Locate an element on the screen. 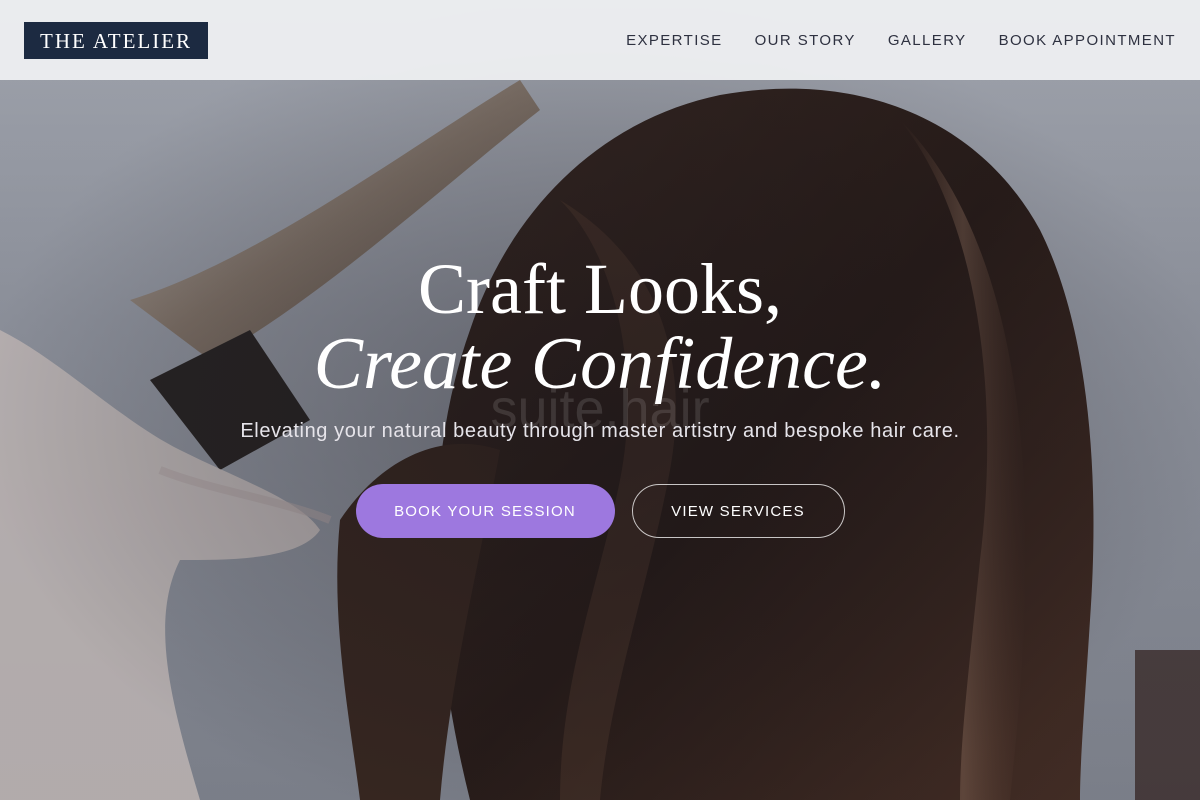 The height and width of the screenshot is (800, 1200). cta-row: BOOK YOUR SESSION VIEW SERVICES is located at coordinates (600, 511).